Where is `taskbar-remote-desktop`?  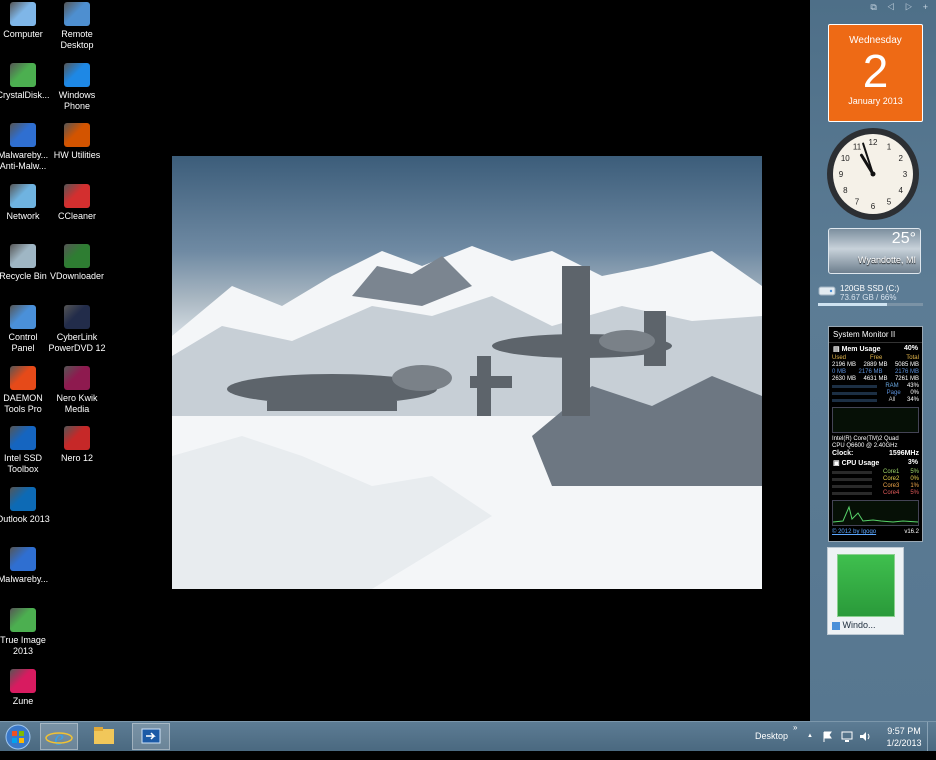
taskbar-remote-desktop is located at coordinates (151, 736).